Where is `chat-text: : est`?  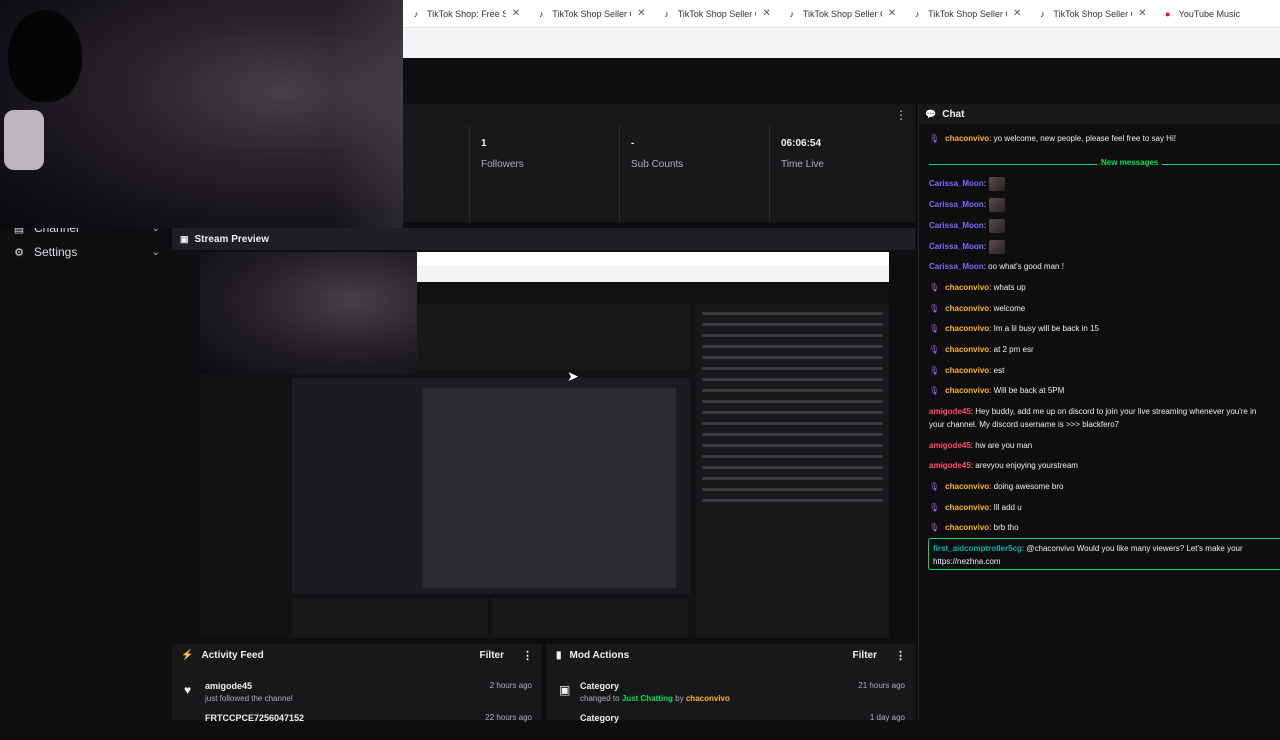 chat-text: : est is located at coordinates (997, 370).